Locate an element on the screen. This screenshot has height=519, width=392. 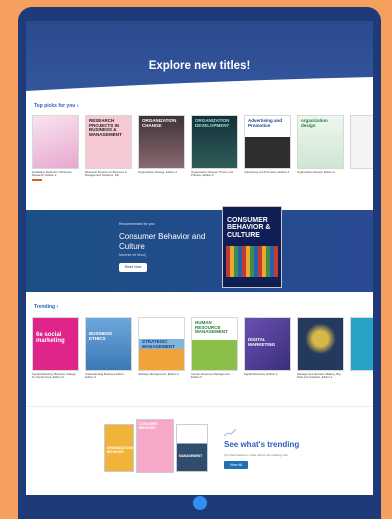
book-cover: ORGANIZATION CHANGE is located at coordinates (161, 142).